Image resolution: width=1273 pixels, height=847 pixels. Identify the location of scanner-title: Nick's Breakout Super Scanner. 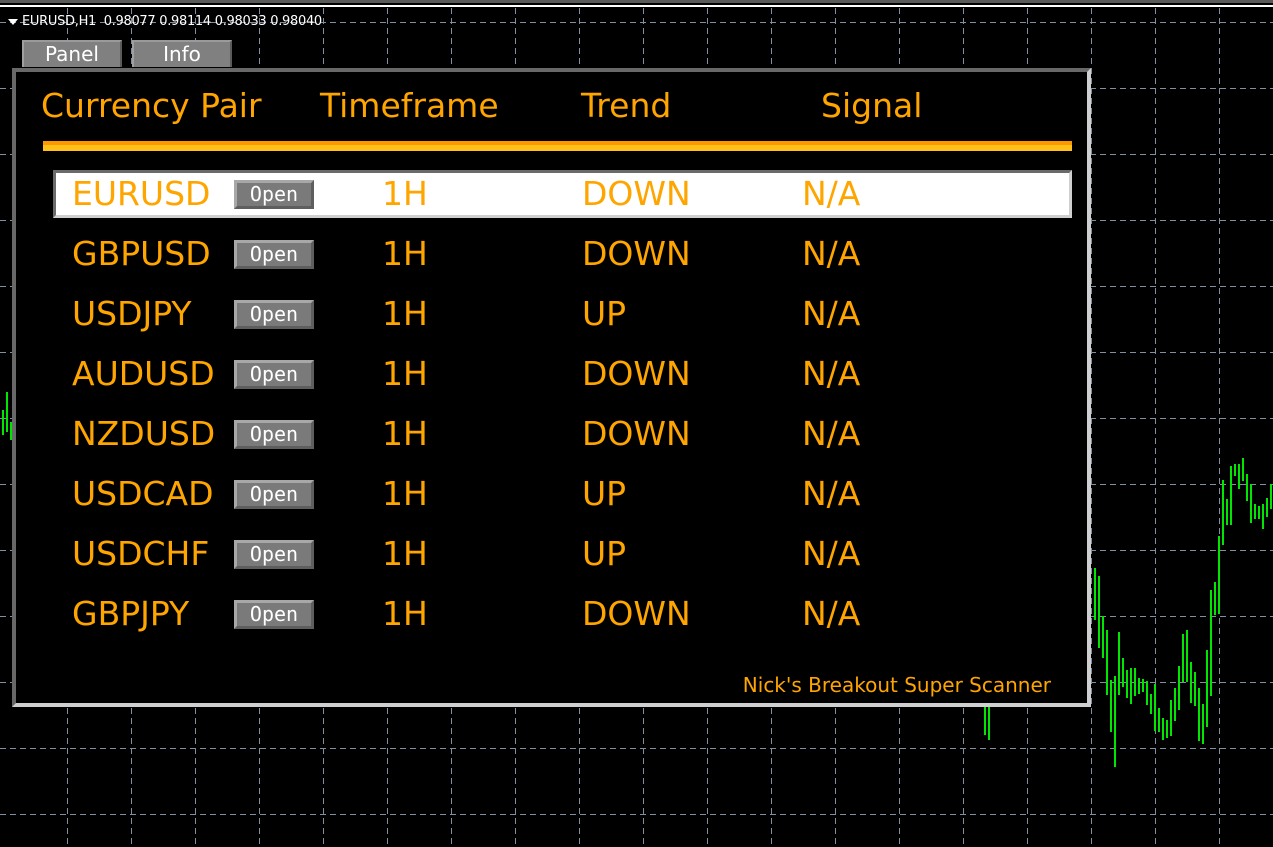
(896, 685).